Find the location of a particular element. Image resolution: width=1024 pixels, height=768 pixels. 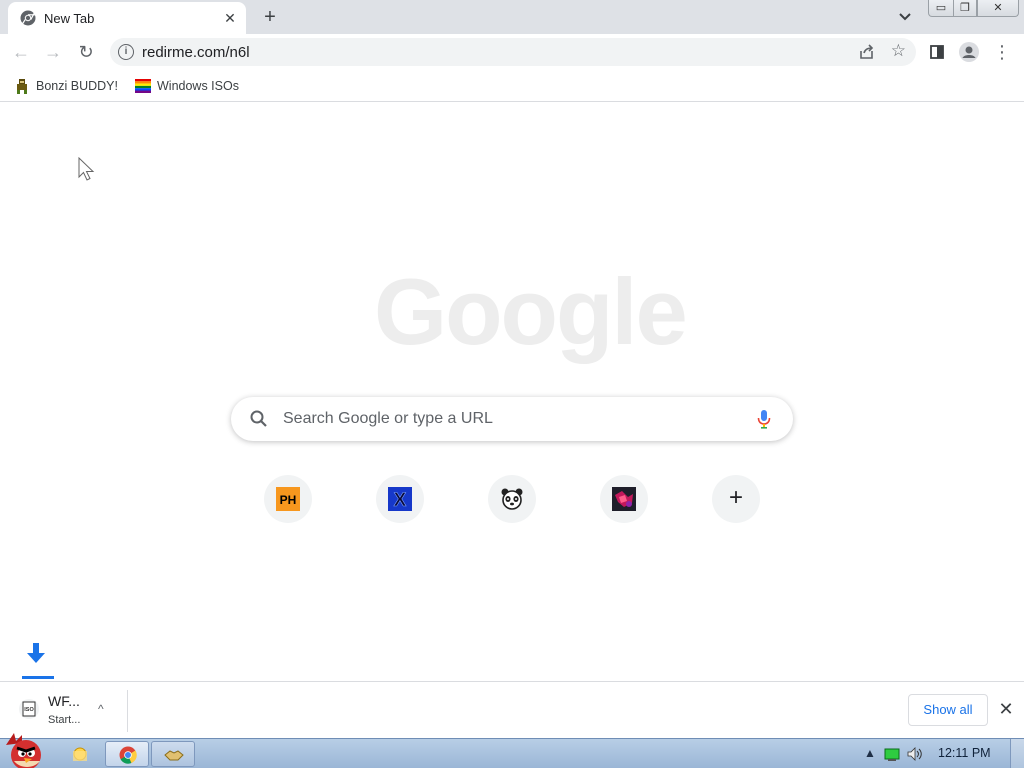

iso-file-icon: ISO is located at coordinates (29, 709).